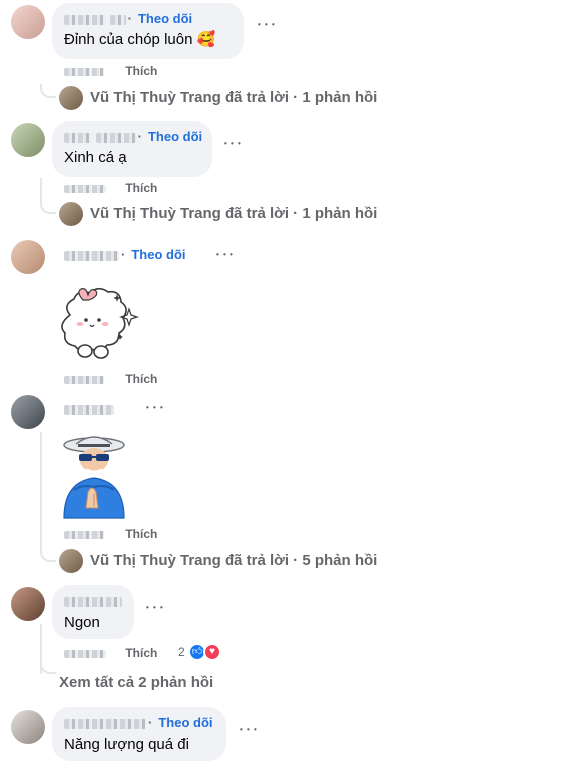 This screenshot has height=761, width=572. I want to click on comment-bubble: · Theo dõi Năng lượng quá đi, so click(139, 734).